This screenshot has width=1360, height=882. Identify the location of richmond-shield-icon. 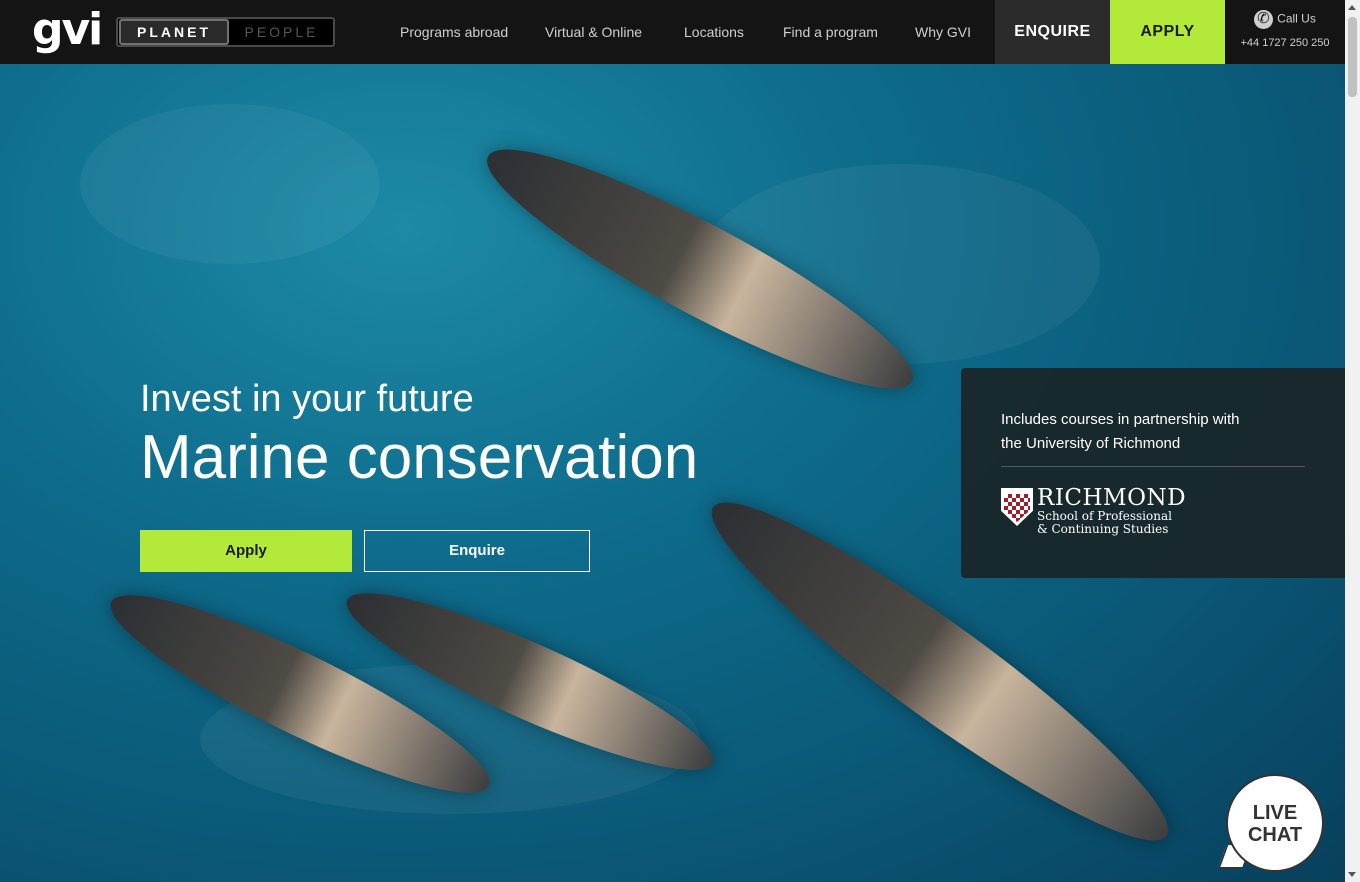
(1017, 507).